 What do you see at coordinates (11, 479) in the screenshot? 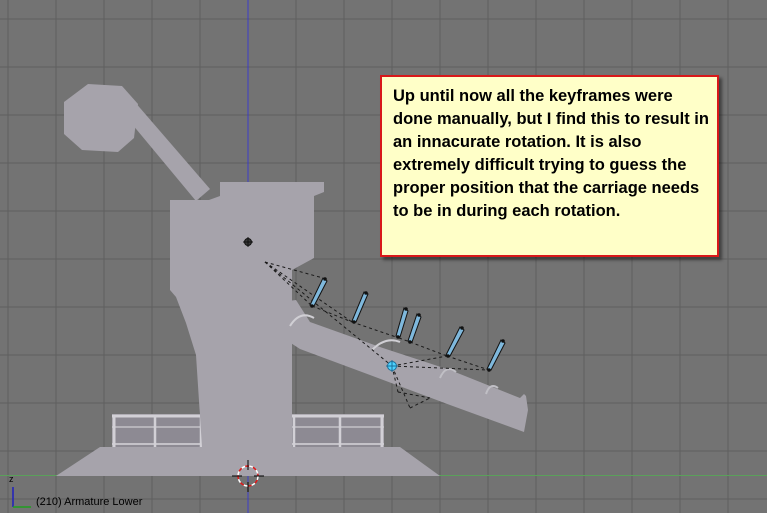
I see `axis-z-label: z` at bounding box center [11, 479].